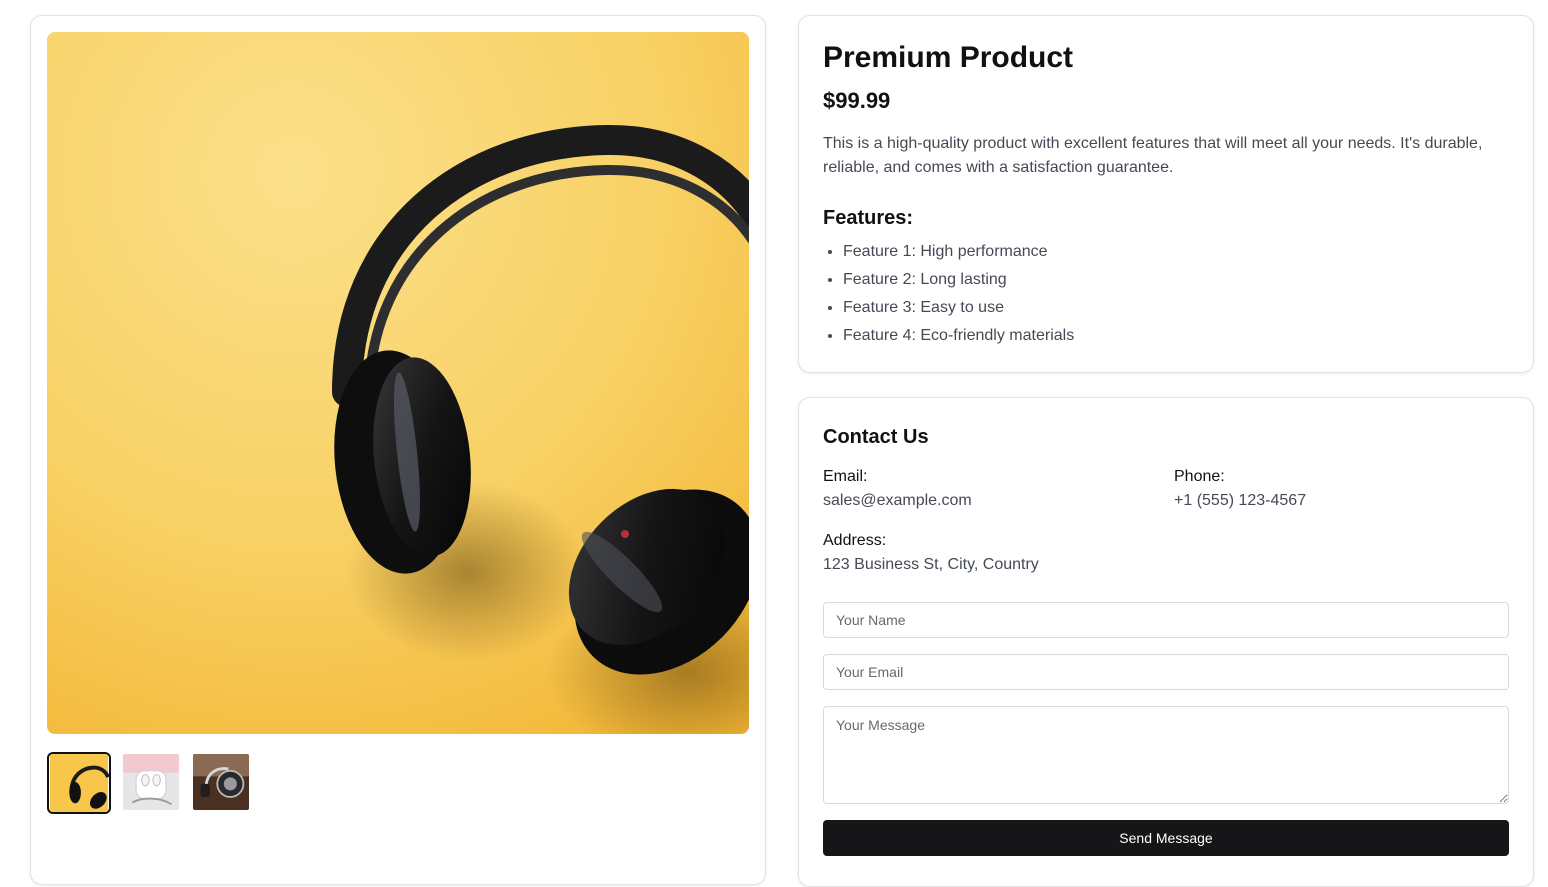  What do you see at coordinates (1176, 280) in the screenshot?
I see `feature-item: Feature 2: Long lasting` at bounding box center [1176, 280].